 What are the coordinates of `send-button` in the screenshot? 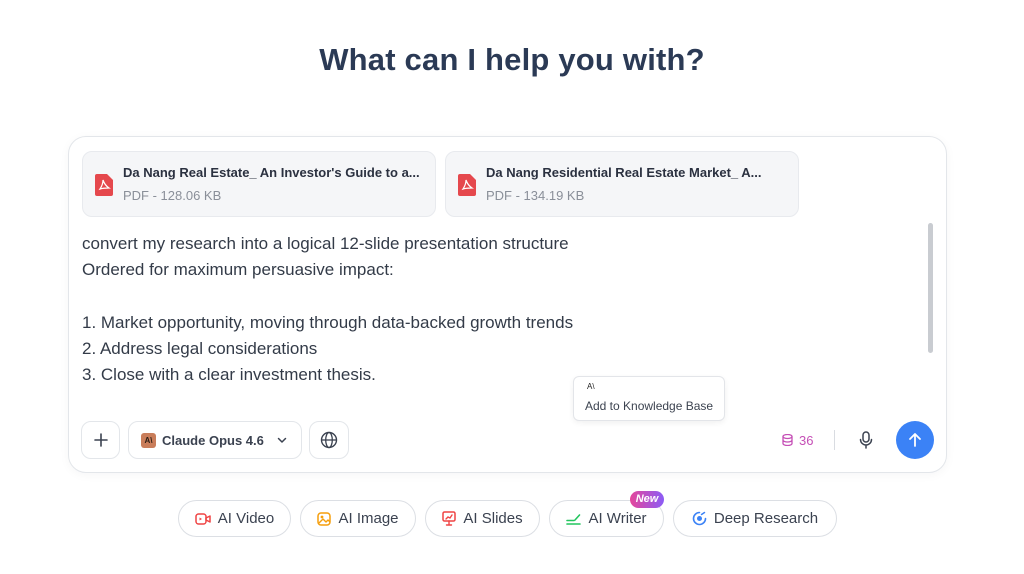 It's located at (915, 440).